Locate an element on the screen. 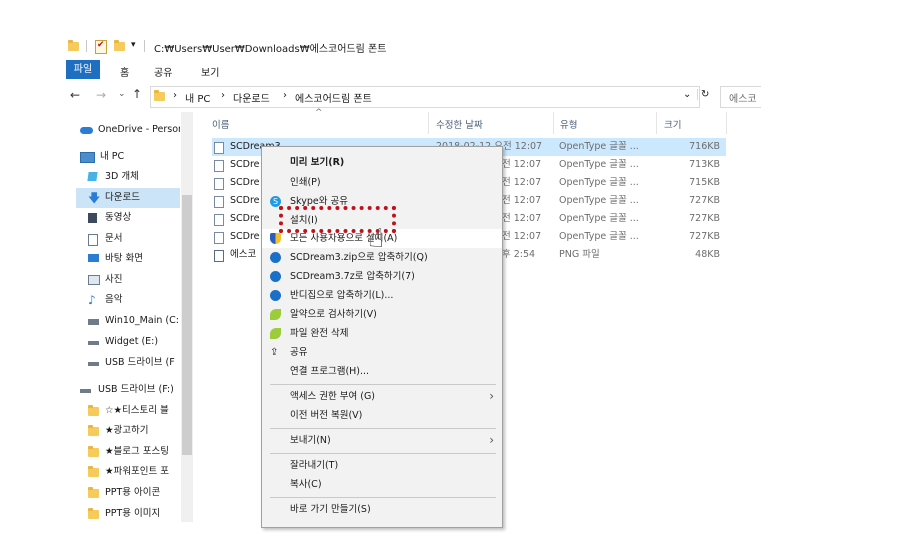  hand-pointer-icon: ☝ is located at coordinates (376, 239).